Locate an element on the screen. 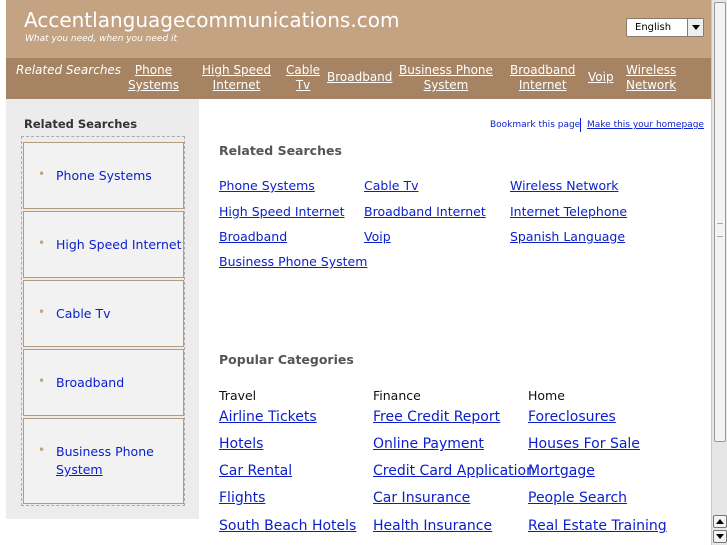  nav-link-broadband: Broadband is located at coordinates (359, 77).